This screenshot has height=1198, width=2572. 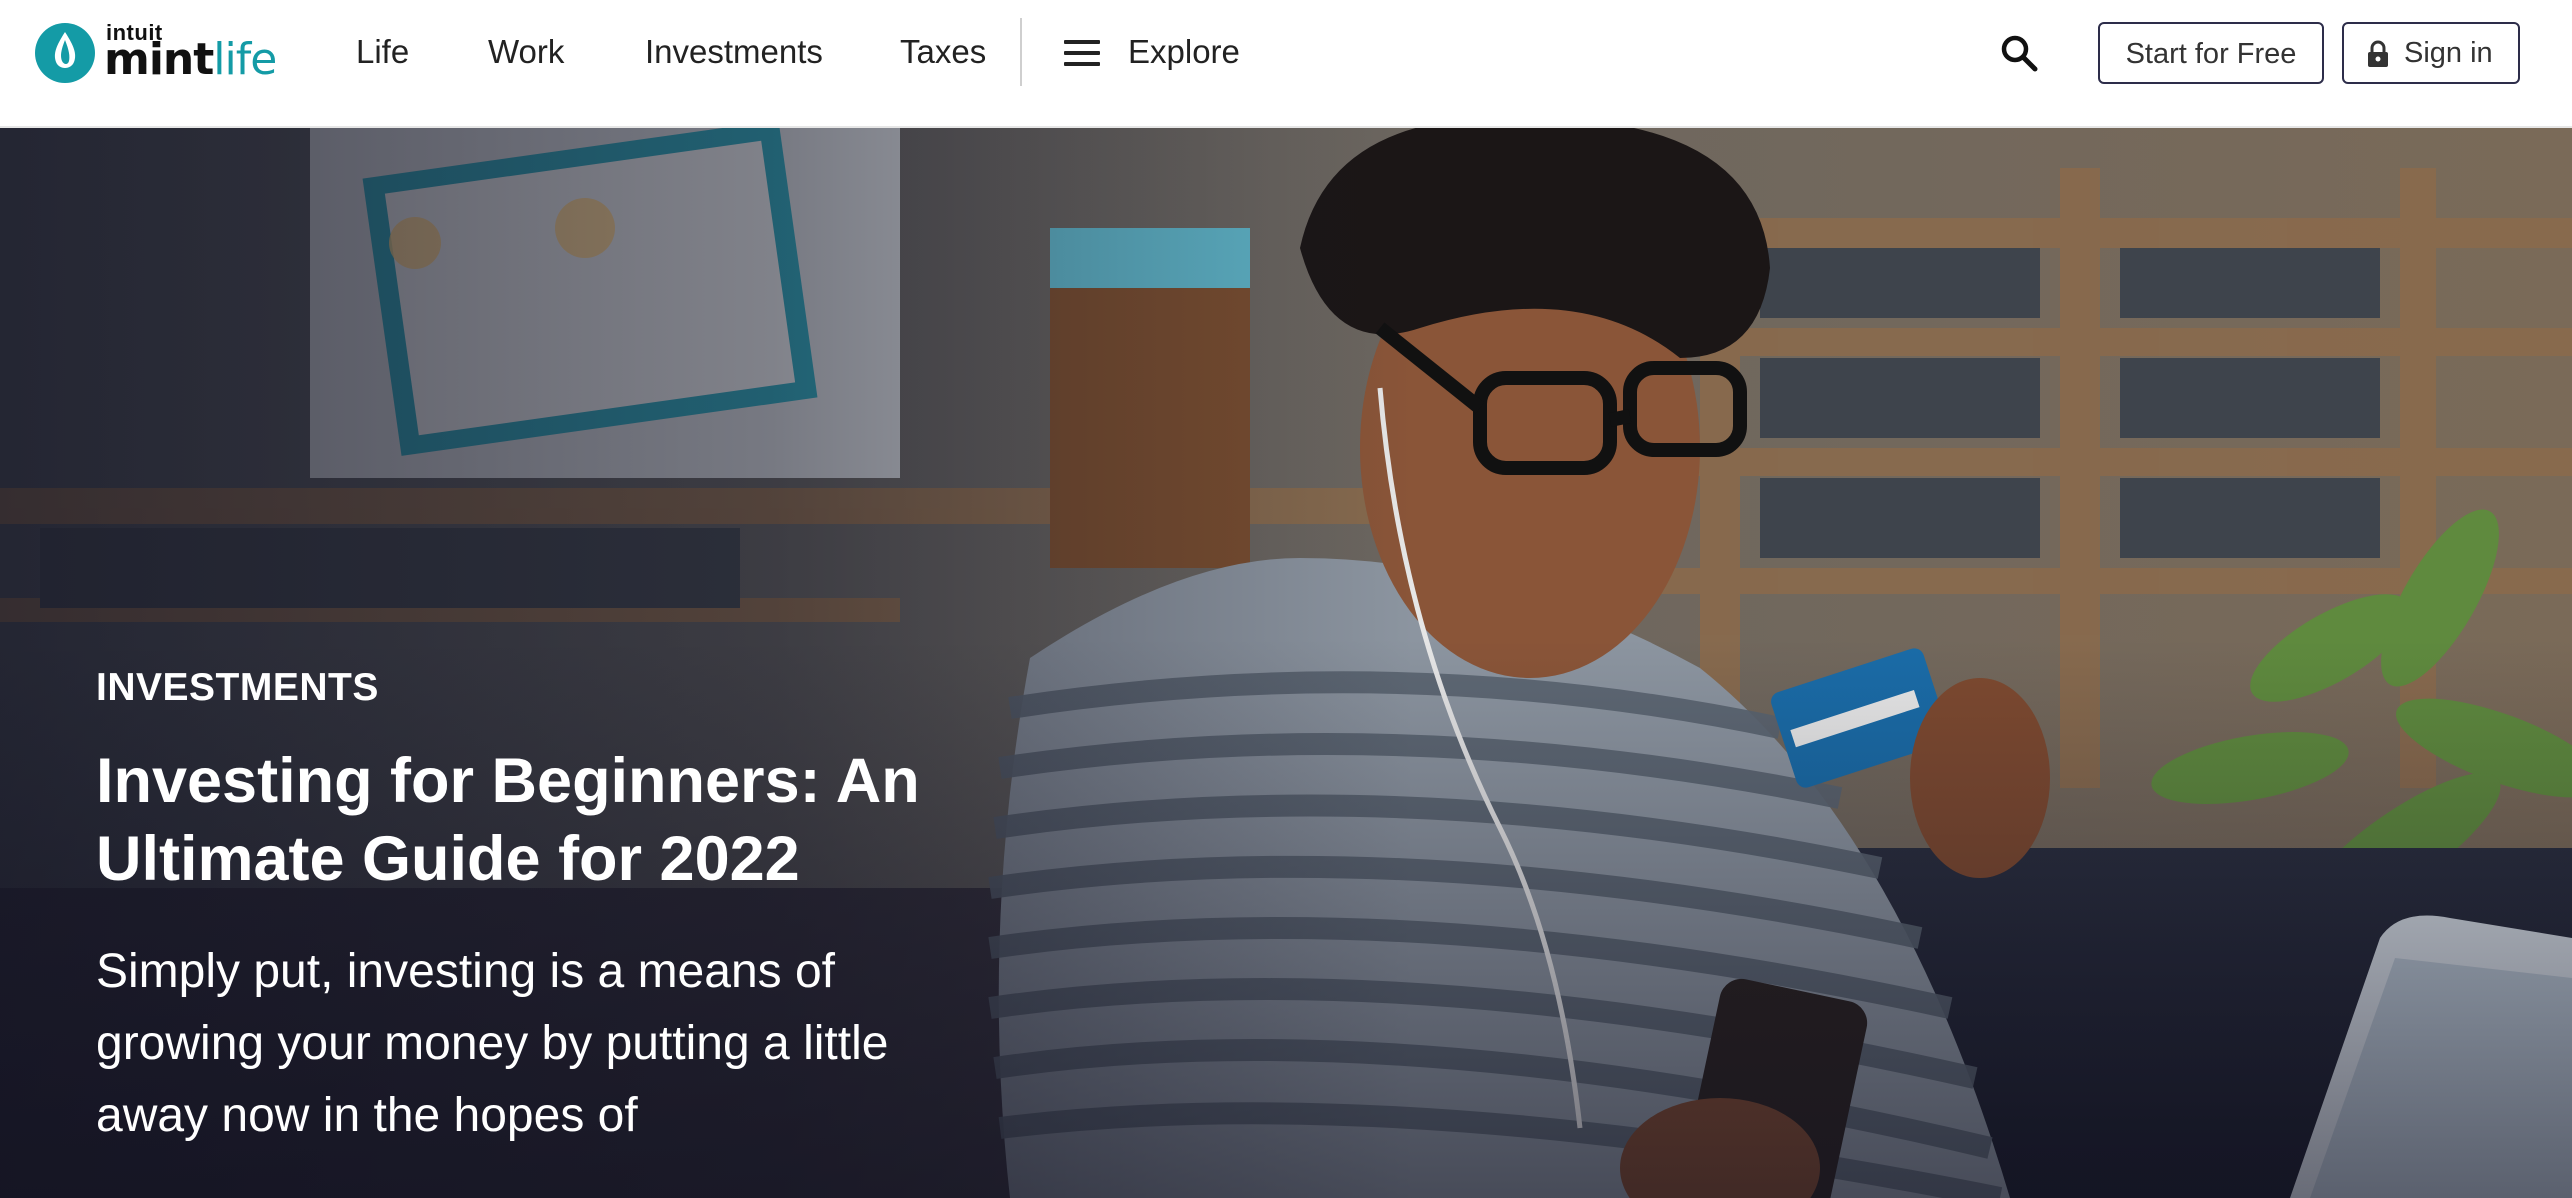 I want to click on search-button, so click(x=2019, y=53).